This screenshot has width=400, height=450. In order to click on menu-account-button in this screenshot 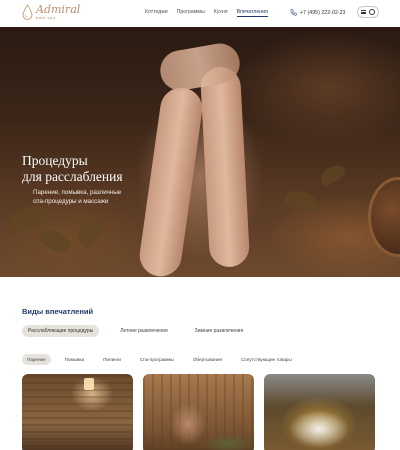, I will do `click(368, 12)`.